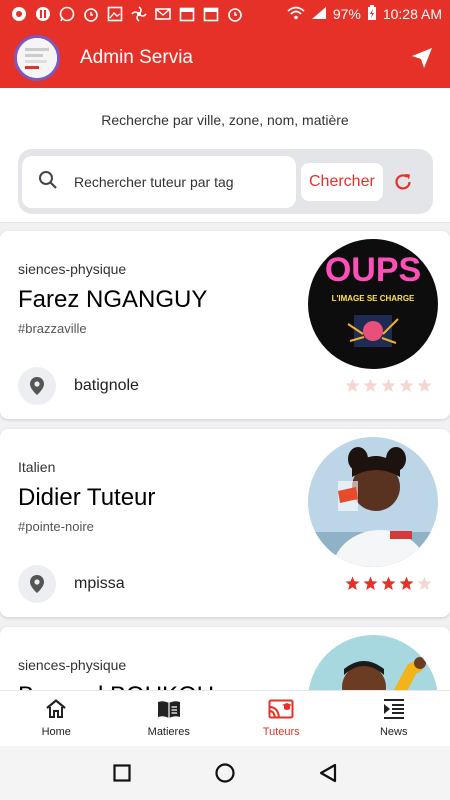 This screenshot has height=800, width=450. What do you see at coordinates (52, 328) in the screenshot?
I see `tutor-tag: #brazzaville` at bounding box center [52, 328].